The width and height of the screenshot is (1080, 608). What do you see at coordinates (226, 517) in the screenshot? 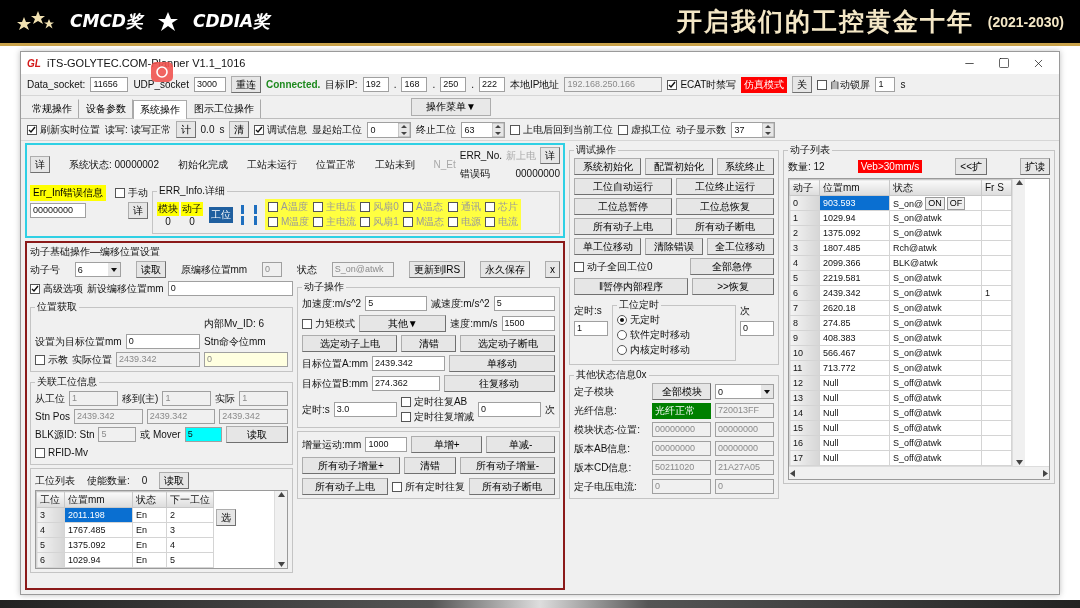
I see `push-button: 选` at bounding box center [226, 517].